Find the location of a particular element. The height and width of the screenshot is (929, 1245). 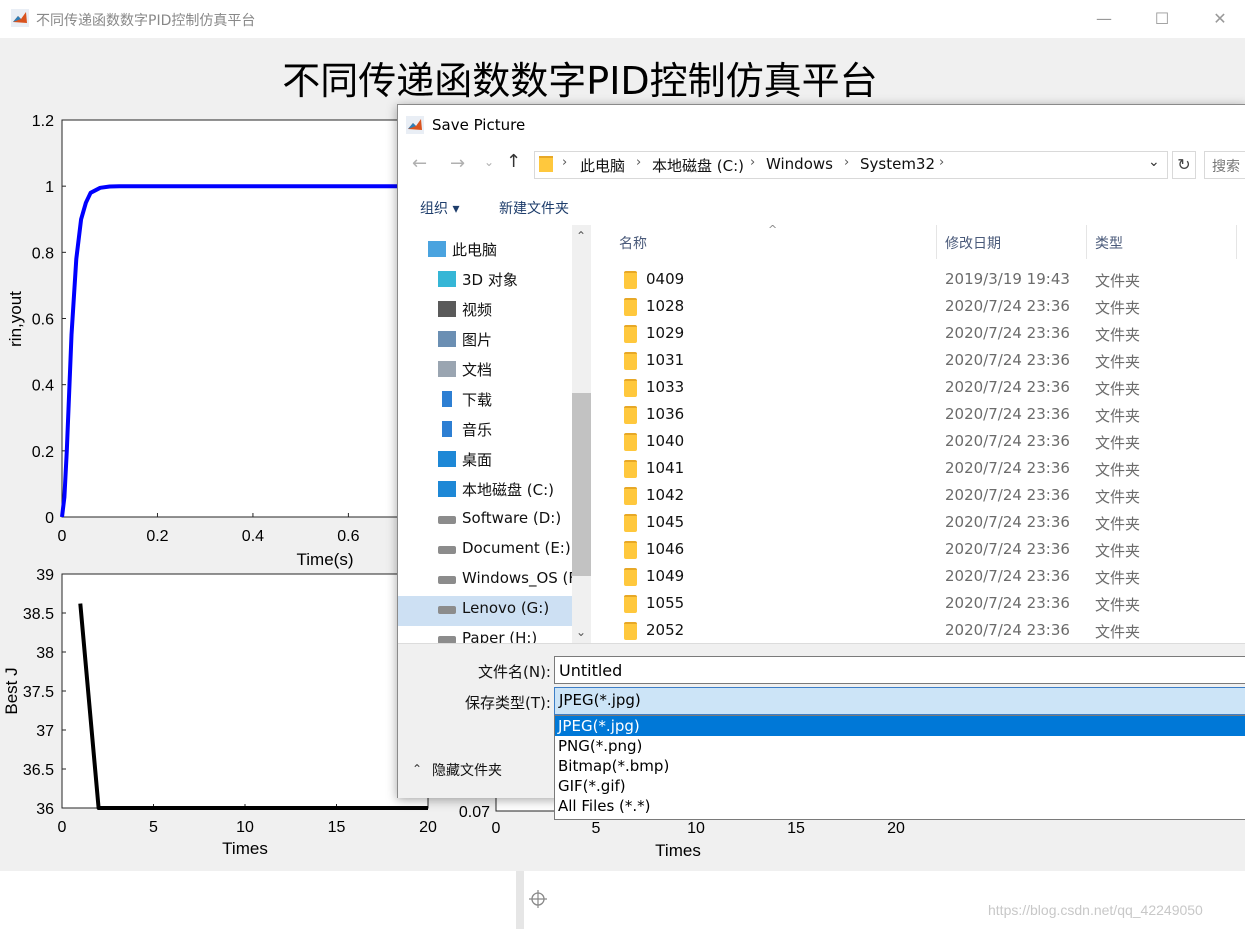

matlab-logo-icon is located at coordinates (20, 18).